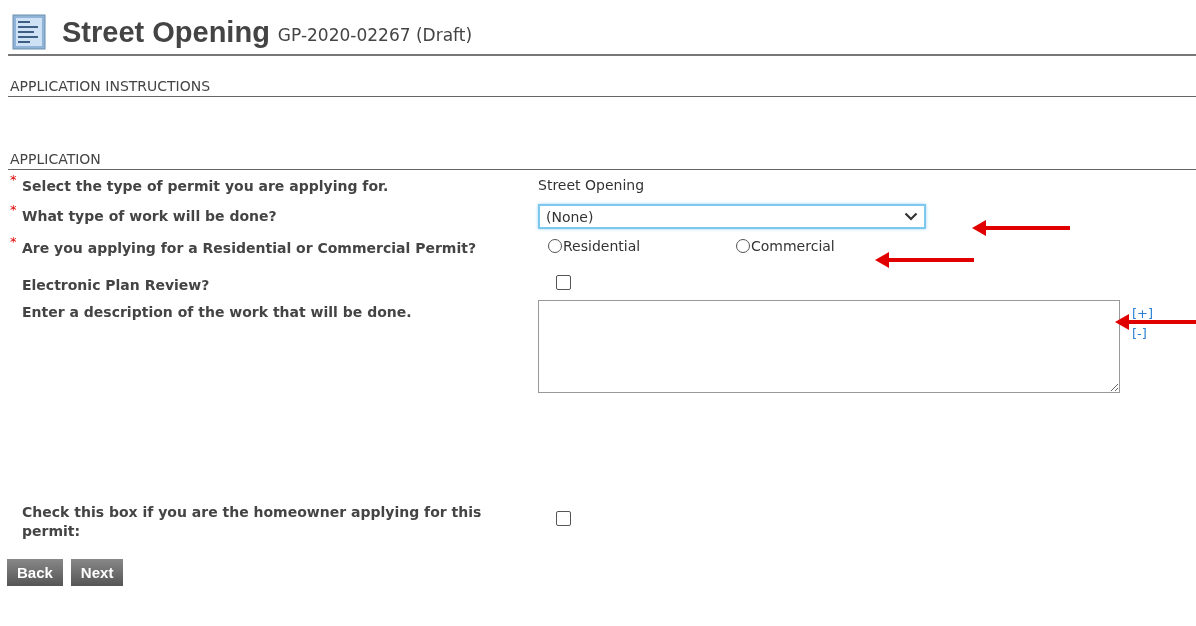 The height and width of the screenshot is (626, 1196). What do you see at coordinates (810, 246) in the screenshot?
I see `radio-option: Commercial` at bounding box center [810, 246].